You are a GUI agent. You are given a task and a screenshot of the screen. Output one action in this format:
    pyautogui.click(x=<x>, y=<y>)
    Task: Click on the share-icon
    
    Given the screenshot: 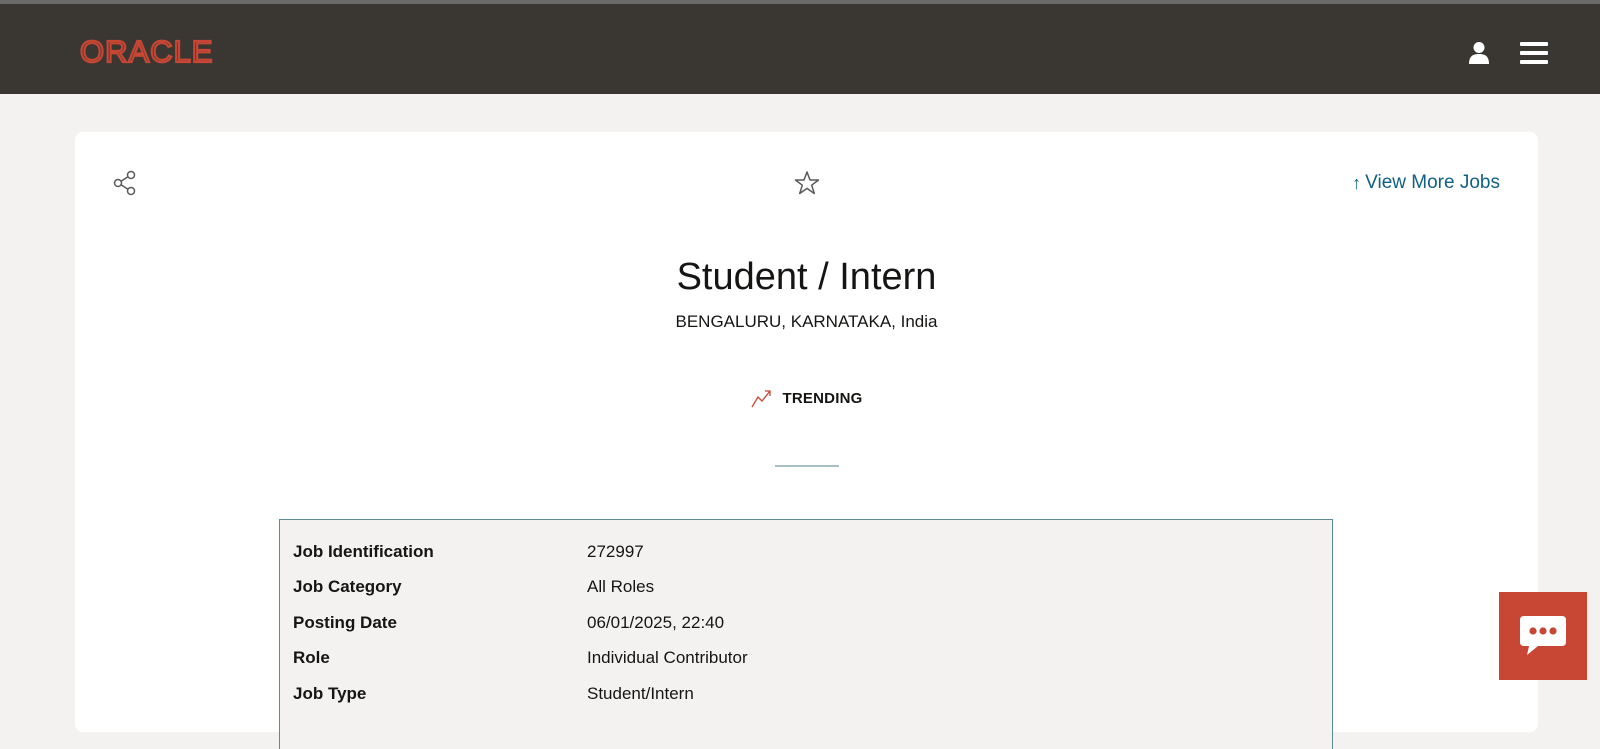 What is the action you would take?
    pyautogui.click(x=125, y=183)
    